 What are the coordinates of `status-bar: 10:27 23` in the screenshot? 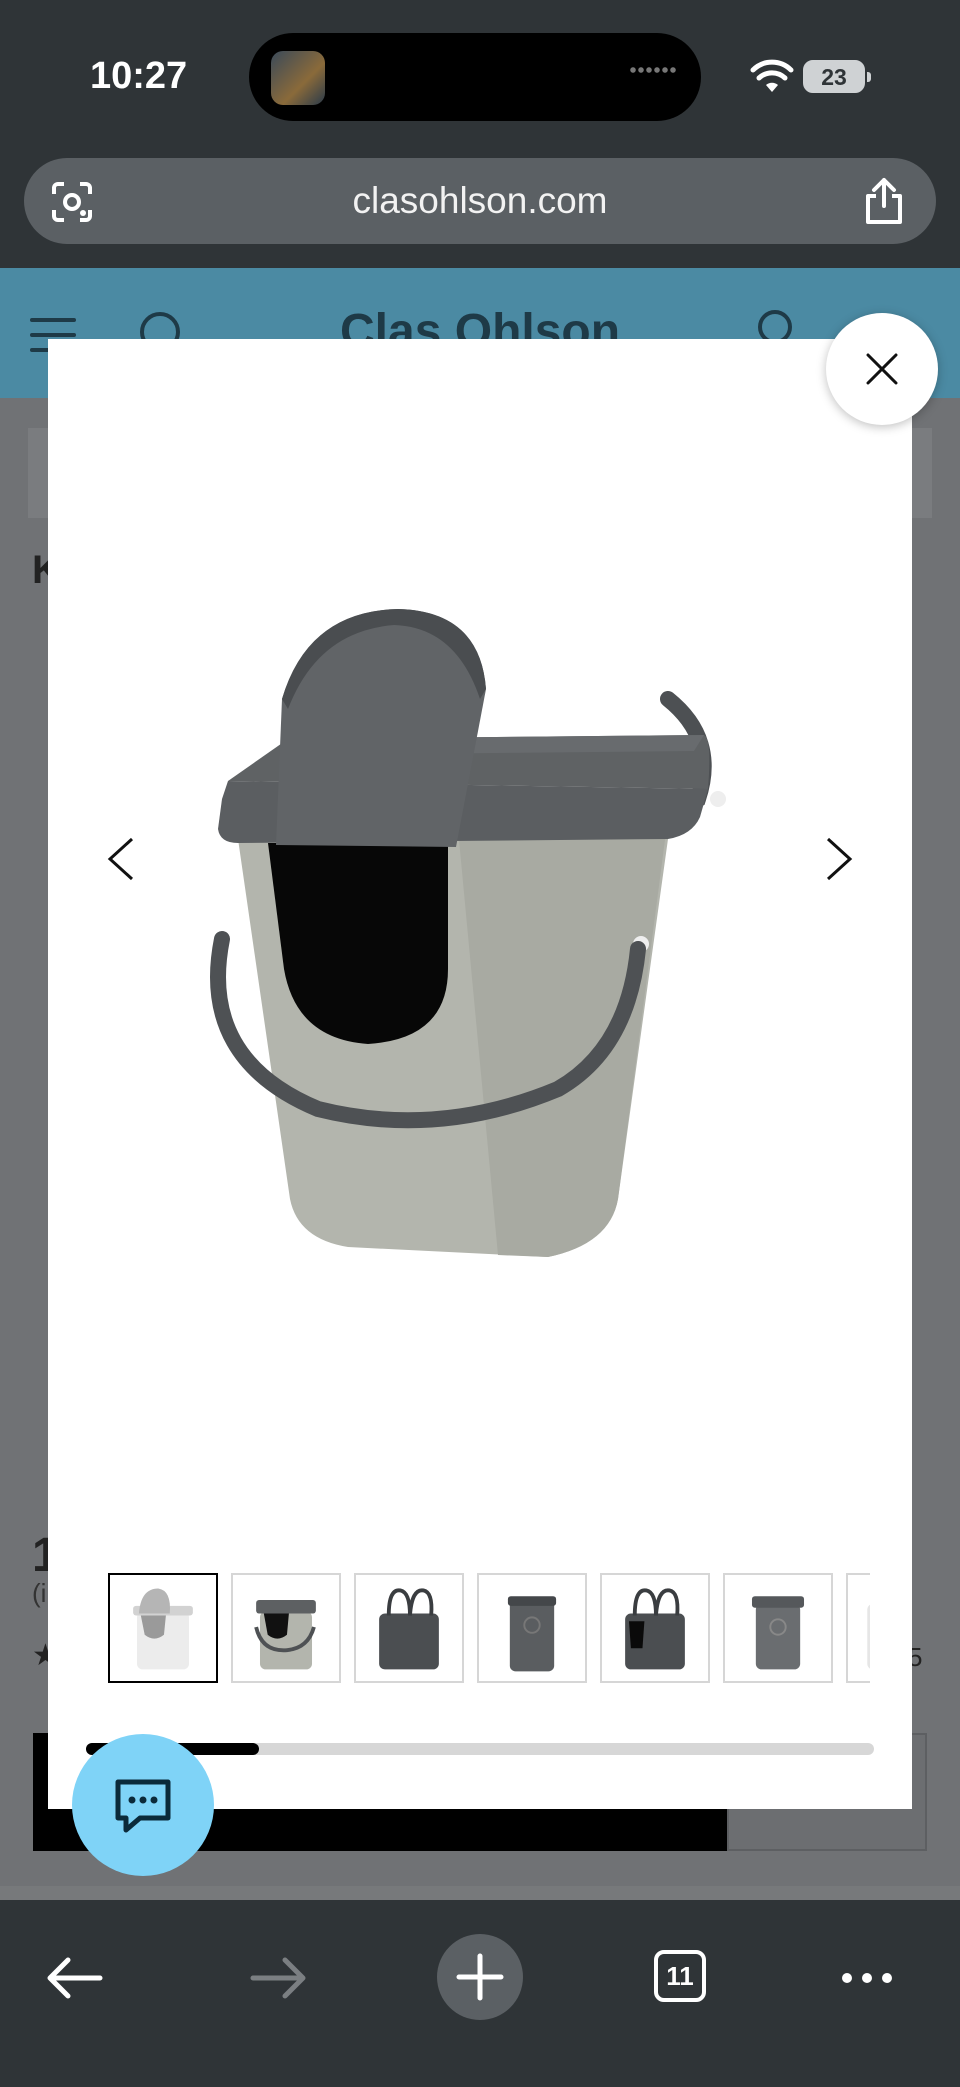 It's located at (480, 75).